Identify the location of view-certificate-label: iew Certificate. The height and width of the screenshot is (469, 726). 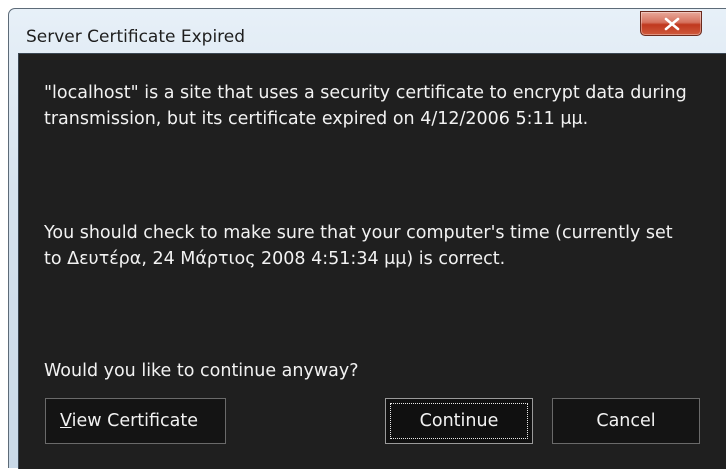
(134, 421).